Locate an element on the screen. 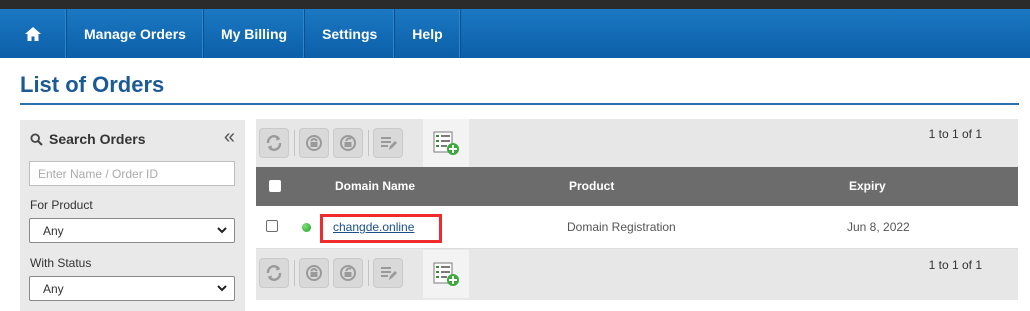 Image resolution: width=1030 pixels, height=311 pixels. toolbar-top: 1 to 1 of 1 is located at coordinates (637, 143).